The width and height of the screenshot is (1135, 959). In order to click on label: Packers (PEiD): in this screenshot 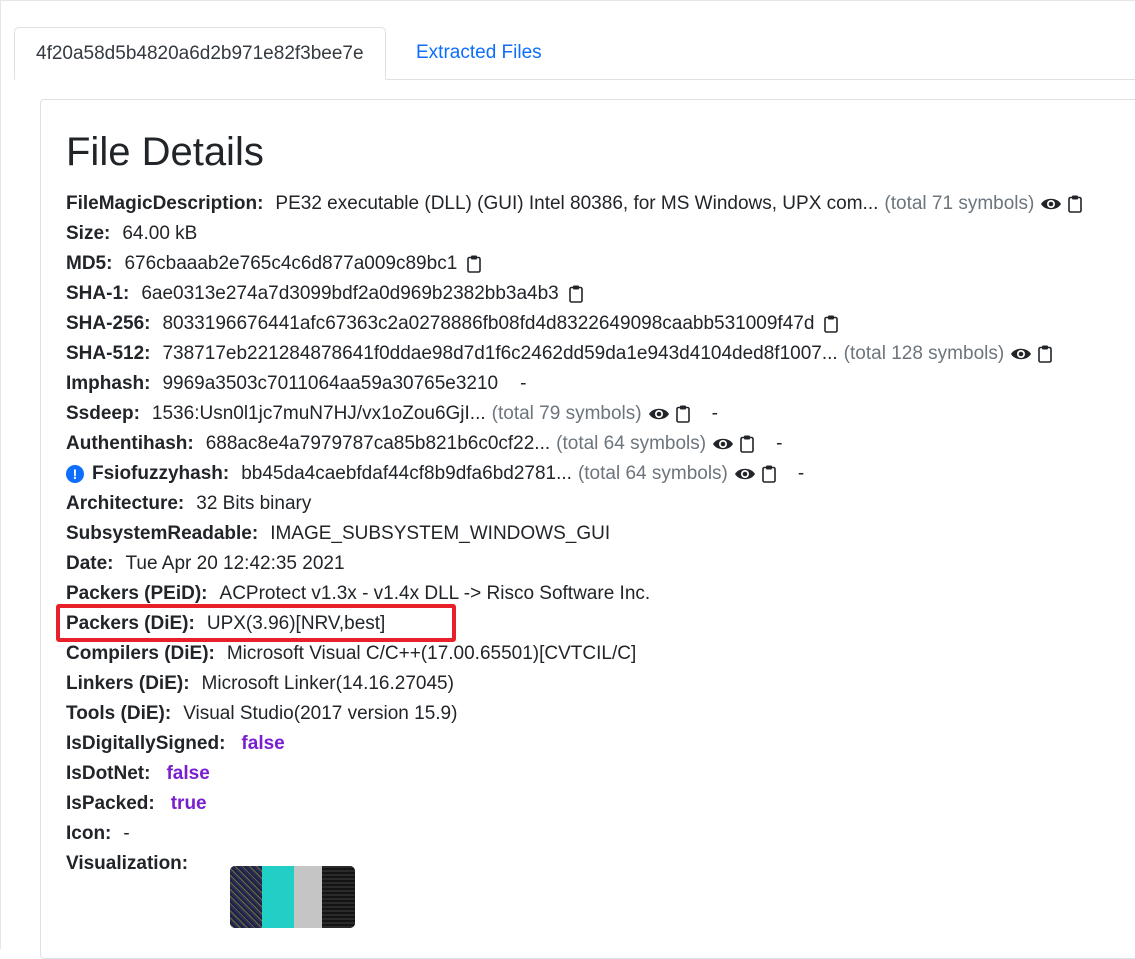, I will do `click(137, 593)`.